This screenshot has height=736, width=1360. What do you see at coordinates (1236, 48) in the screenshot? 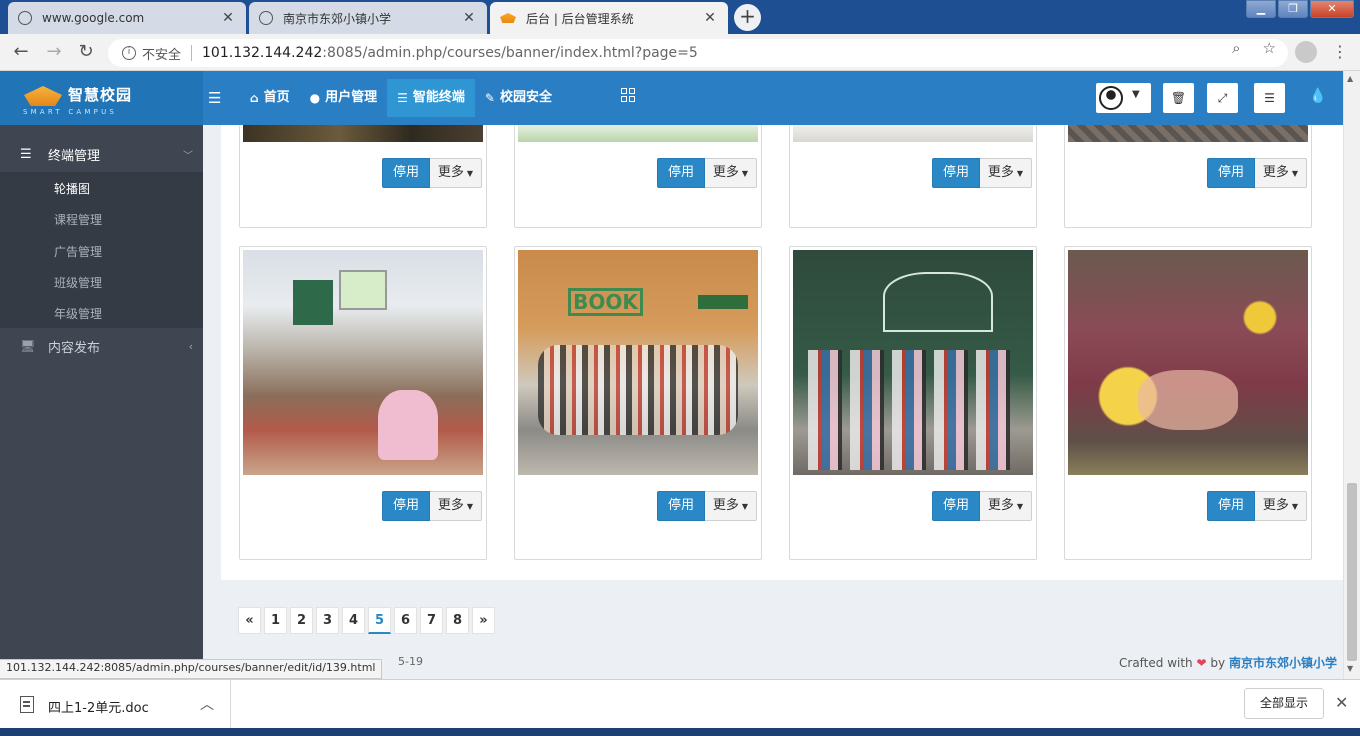
I see `zoom-icon: ⌕` at bounding box center [1236, 48].